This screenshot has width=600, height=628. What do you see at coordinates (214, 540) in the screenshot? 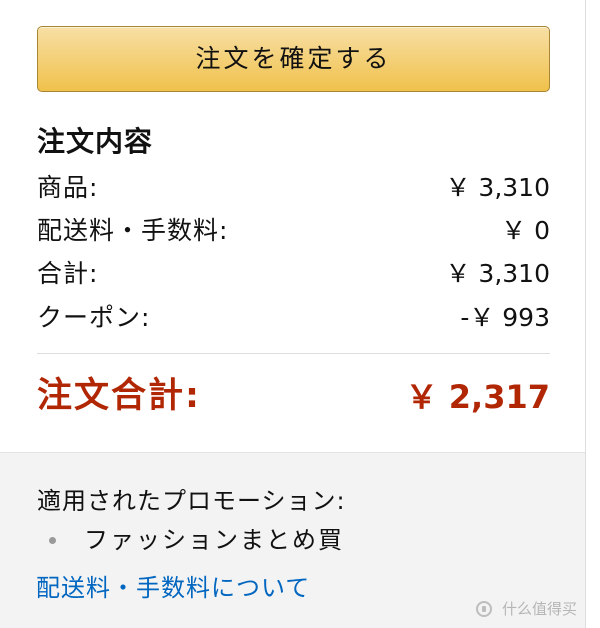
I see `promotion-item-label: ファッションまとめ買` at bounding box center [214, 540].